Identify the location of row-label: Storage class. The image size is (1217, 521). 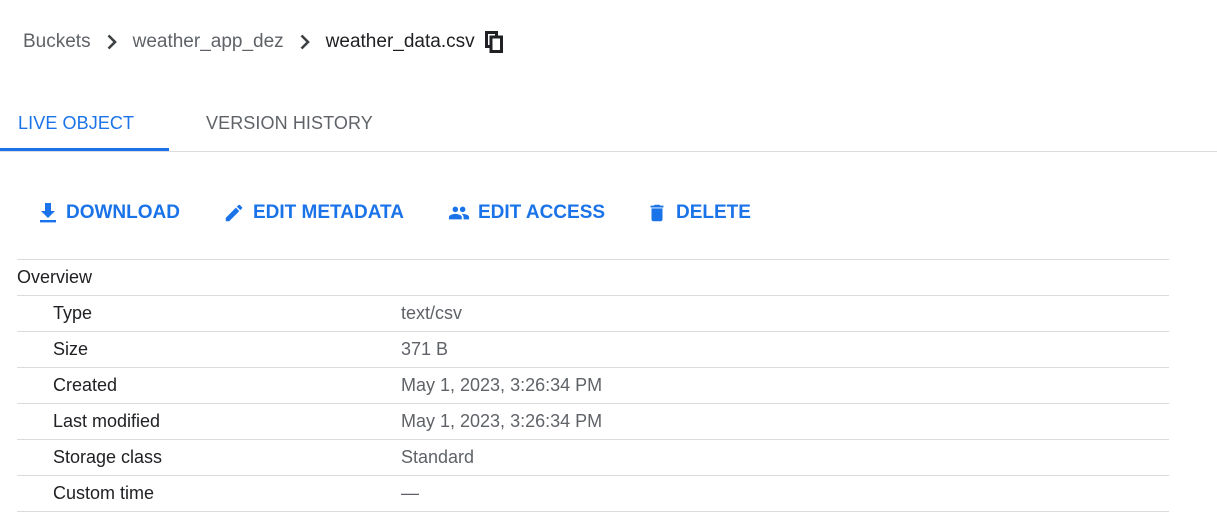
(108, 457).